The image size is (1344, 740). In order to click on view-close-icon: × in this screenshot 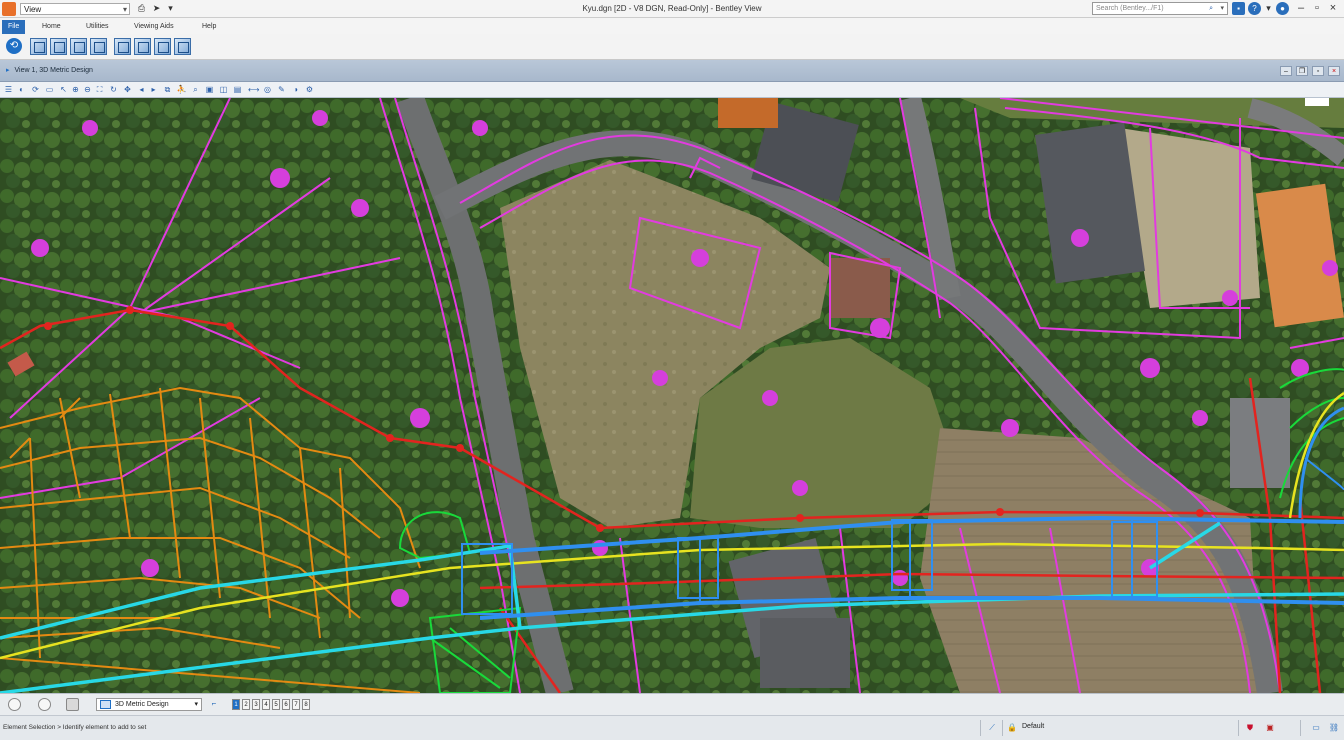, I will do `click(1334, 71)`.